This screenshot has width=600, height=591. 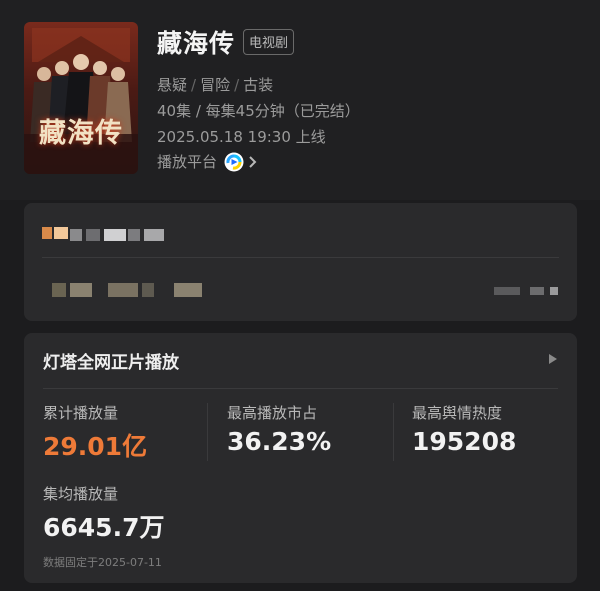 I want to click on stat-peak-market-share: 最高播放市占 36.23%, so click(x=279, y=429).